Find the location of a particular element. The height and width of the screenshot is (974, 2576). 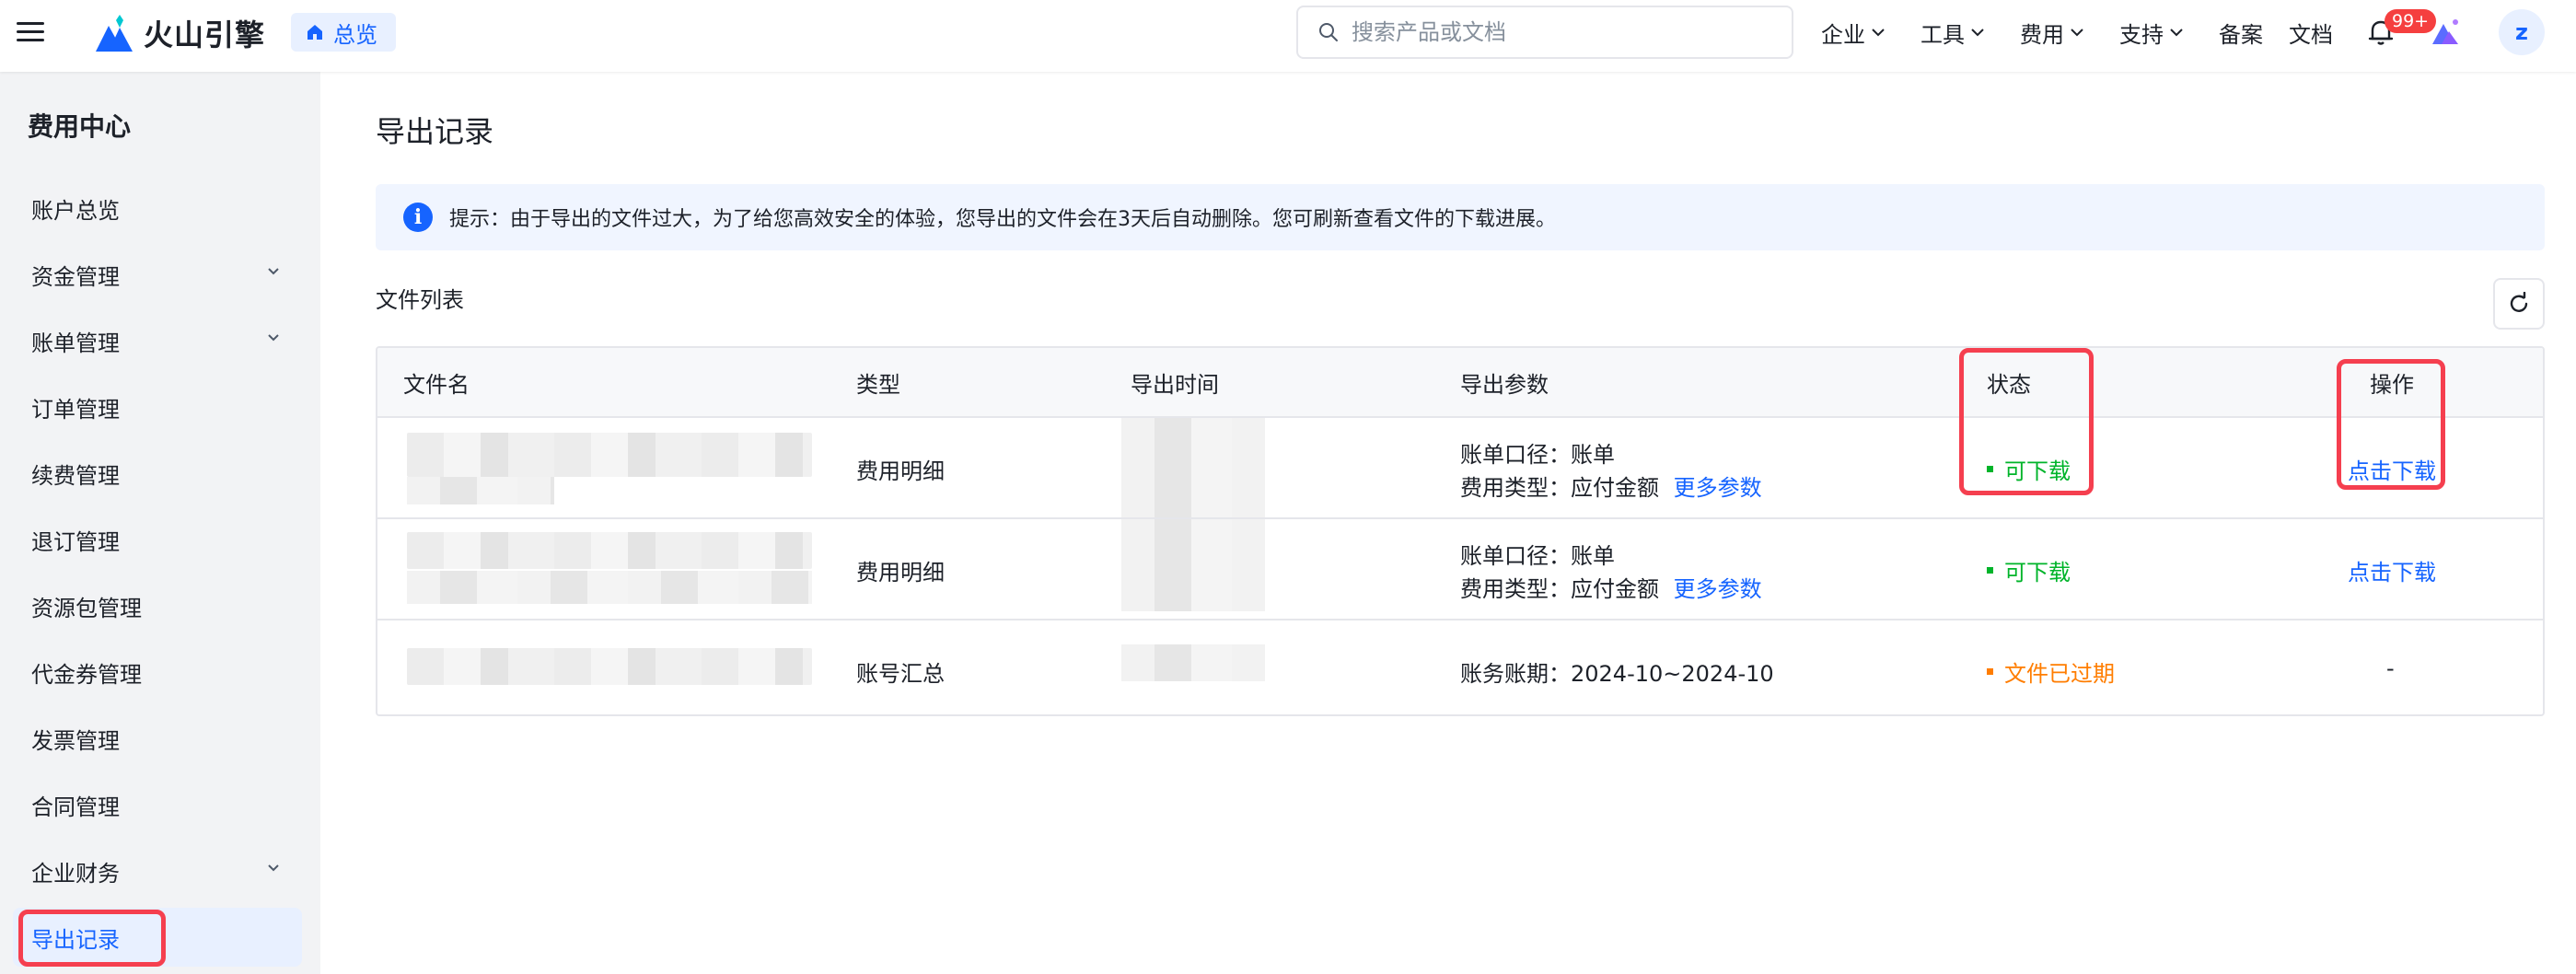

notification-badge: 99+ is located at coordinates (2411, 21).